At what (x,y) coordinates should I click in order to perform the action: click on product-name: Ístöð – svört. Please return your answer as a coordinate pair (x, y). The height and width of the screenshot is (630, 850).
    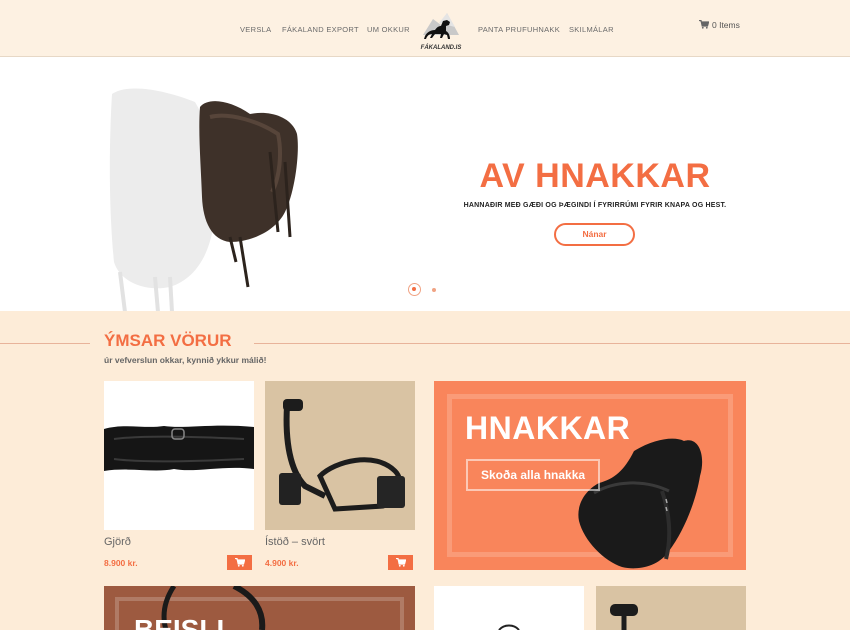
    Looking at the image, I should click on (295, 542).